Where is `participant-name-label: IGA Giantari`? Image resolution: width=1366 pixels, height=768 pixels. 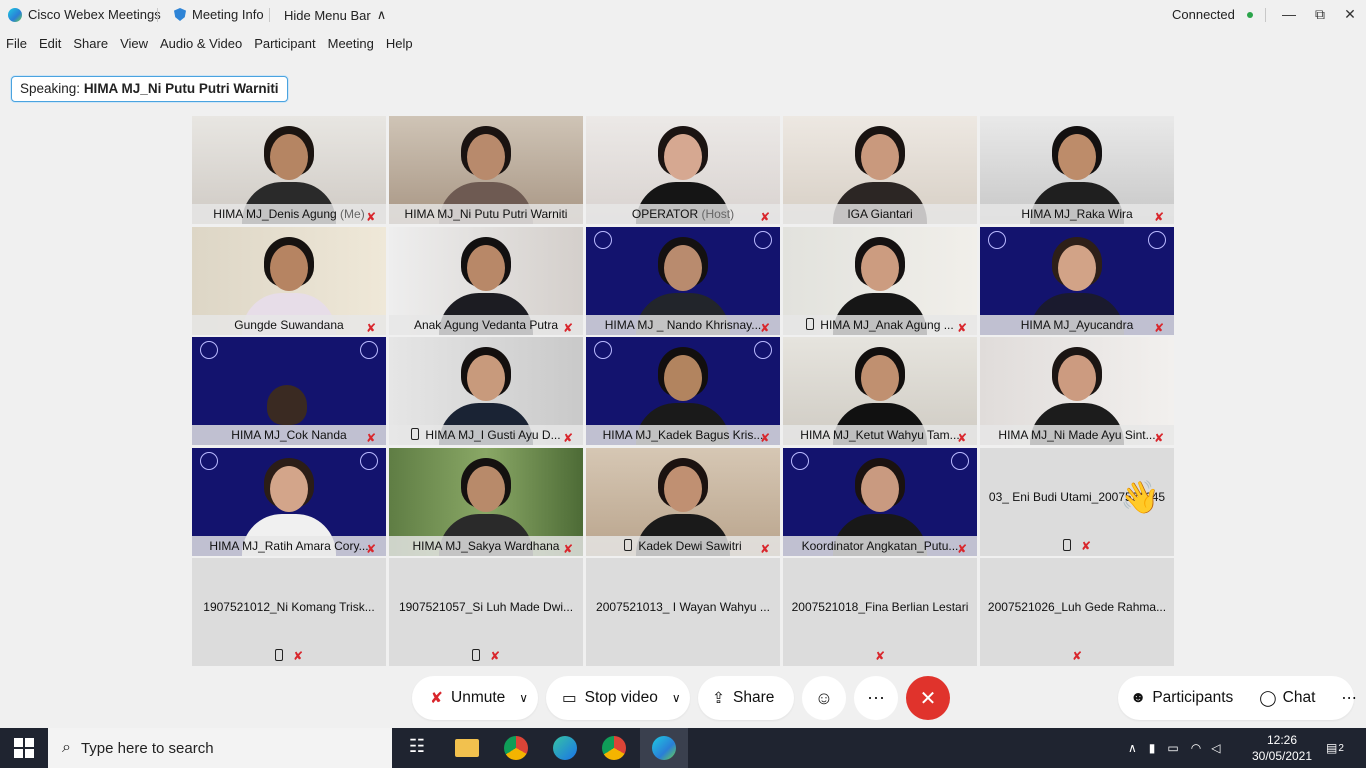 participant-name-label: IGA Giantari is located at coordinates (880, 214).